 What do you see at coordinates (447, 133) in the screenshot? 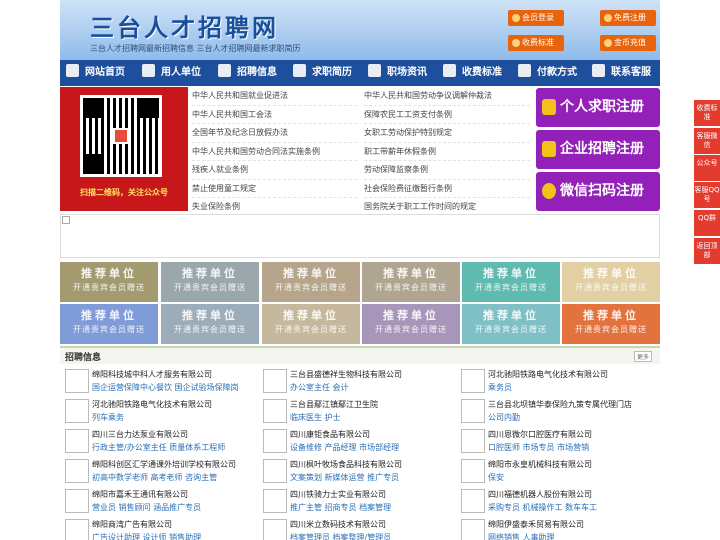
I see `law-link: 女职工劳动保护特别规定` at bounding box center [447, 133].